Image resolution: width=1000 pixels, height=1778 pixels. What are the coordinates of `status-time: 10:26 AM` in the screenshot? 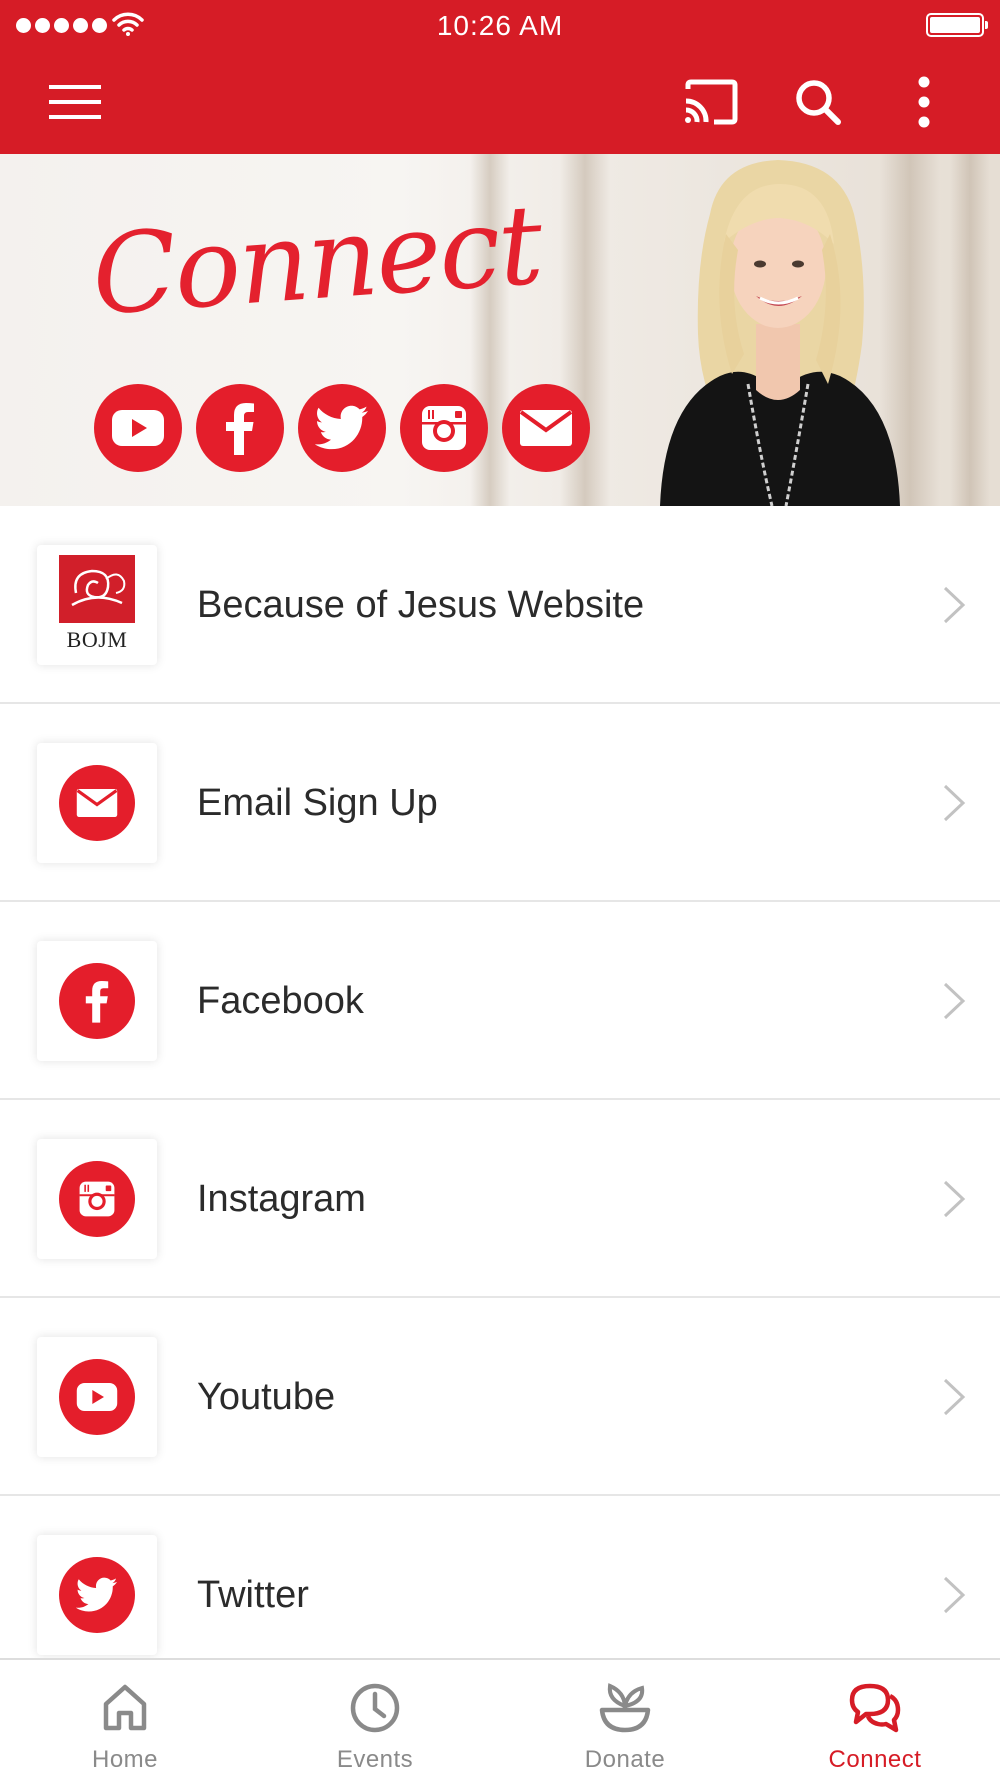 It's located at (500, 25).